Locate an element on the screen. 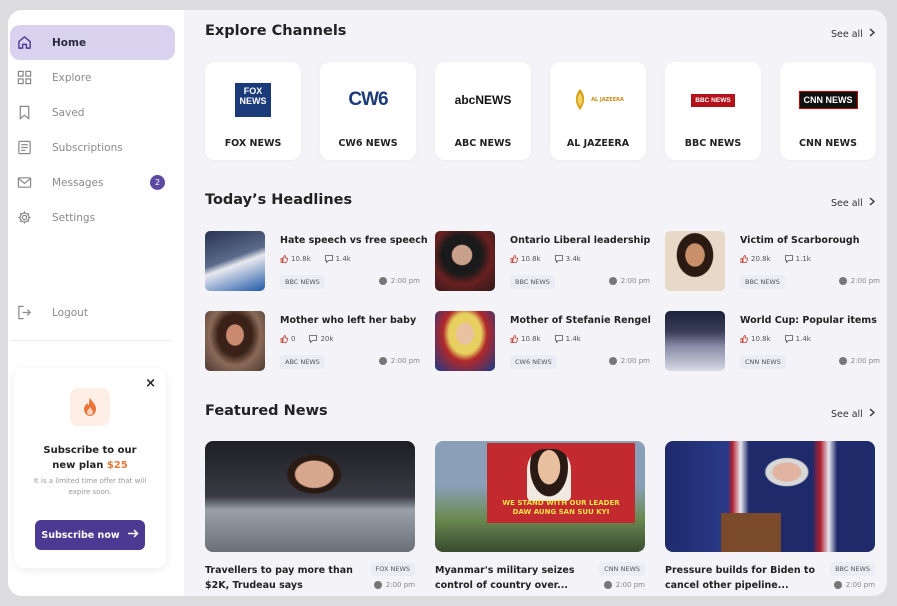 Image resolution: width=897 pixels, height=606 pixels. likes-value: 20.8k is located at coordinates (761, 259).